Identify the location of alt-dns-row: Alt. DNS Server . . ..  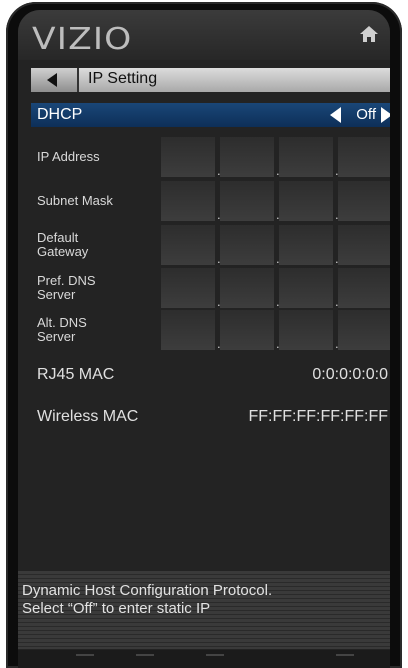
(210, 330).